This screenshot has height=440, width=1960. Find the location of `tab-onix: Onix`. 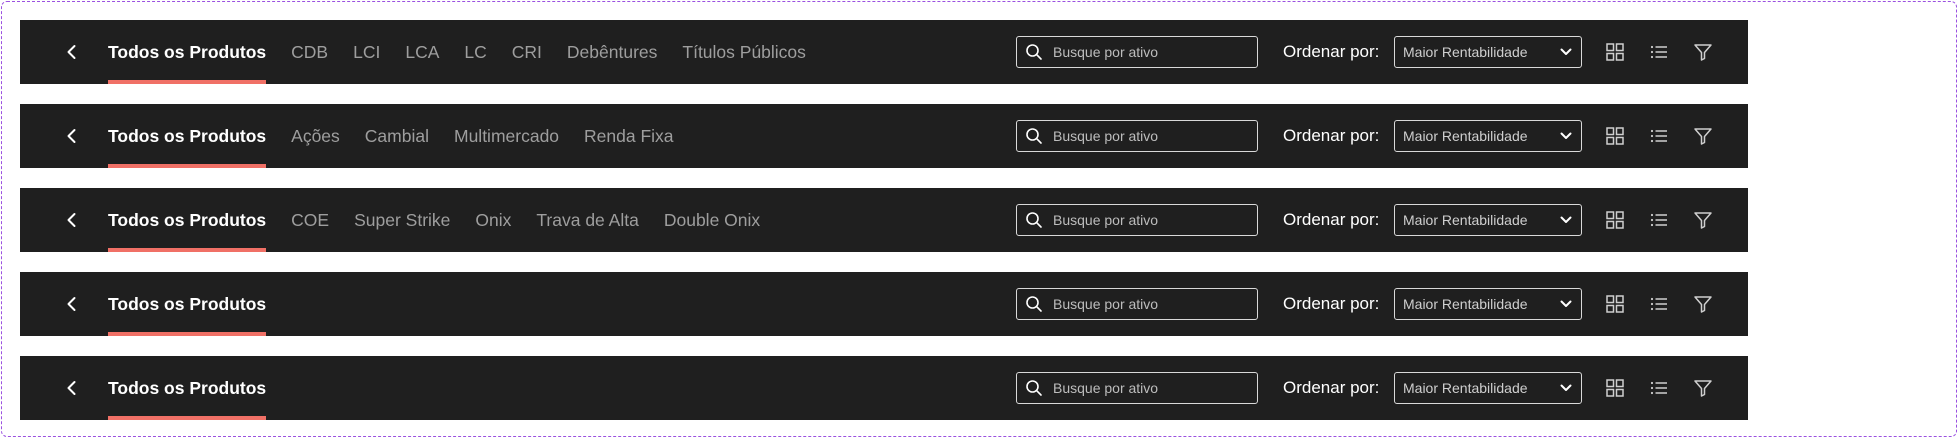

tab-onix: Onix is located at coordinates (493, 220).